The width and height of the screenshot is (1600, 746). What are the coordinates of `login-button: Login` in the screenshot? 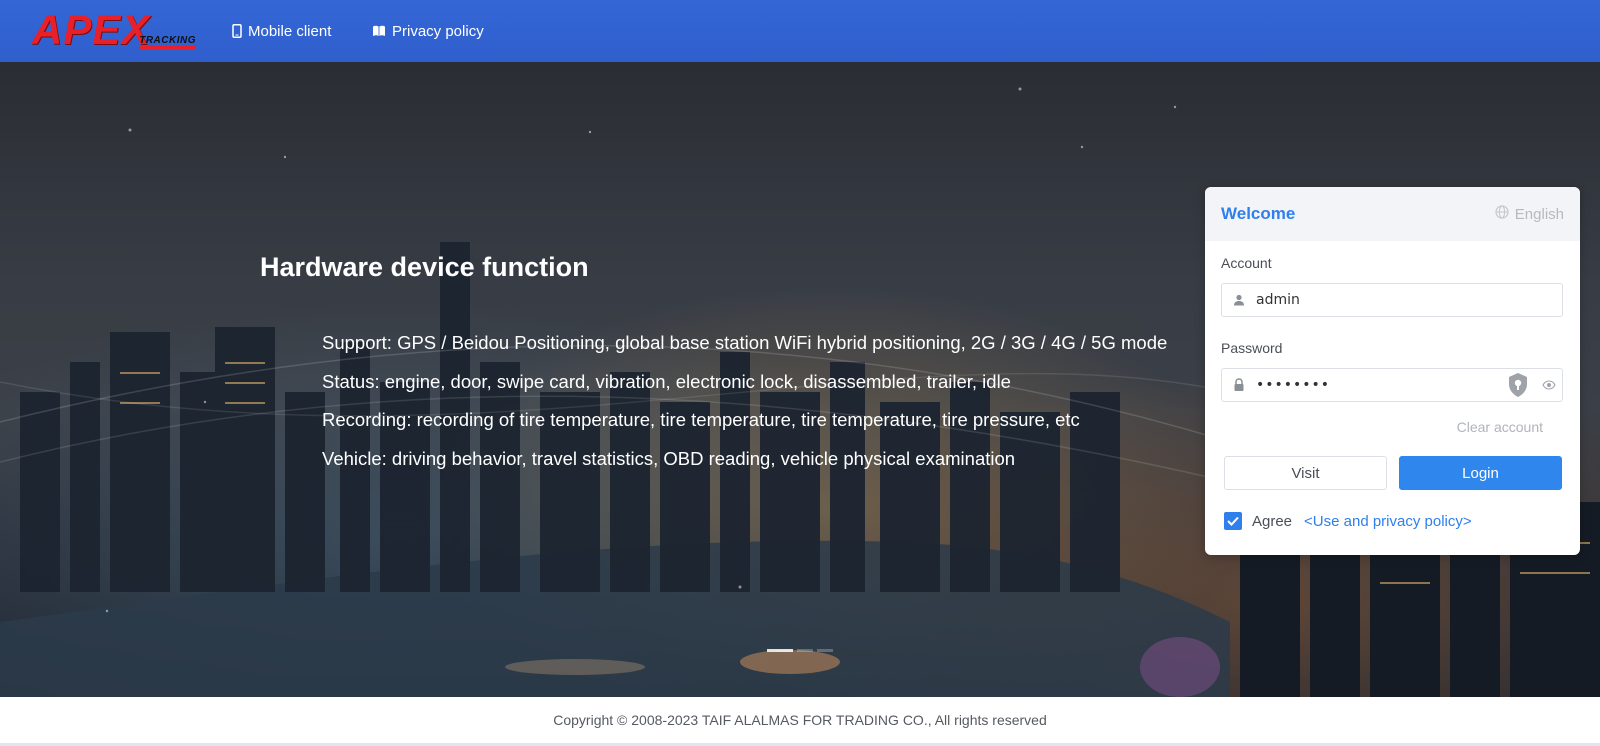 It's located at (1480, 473).